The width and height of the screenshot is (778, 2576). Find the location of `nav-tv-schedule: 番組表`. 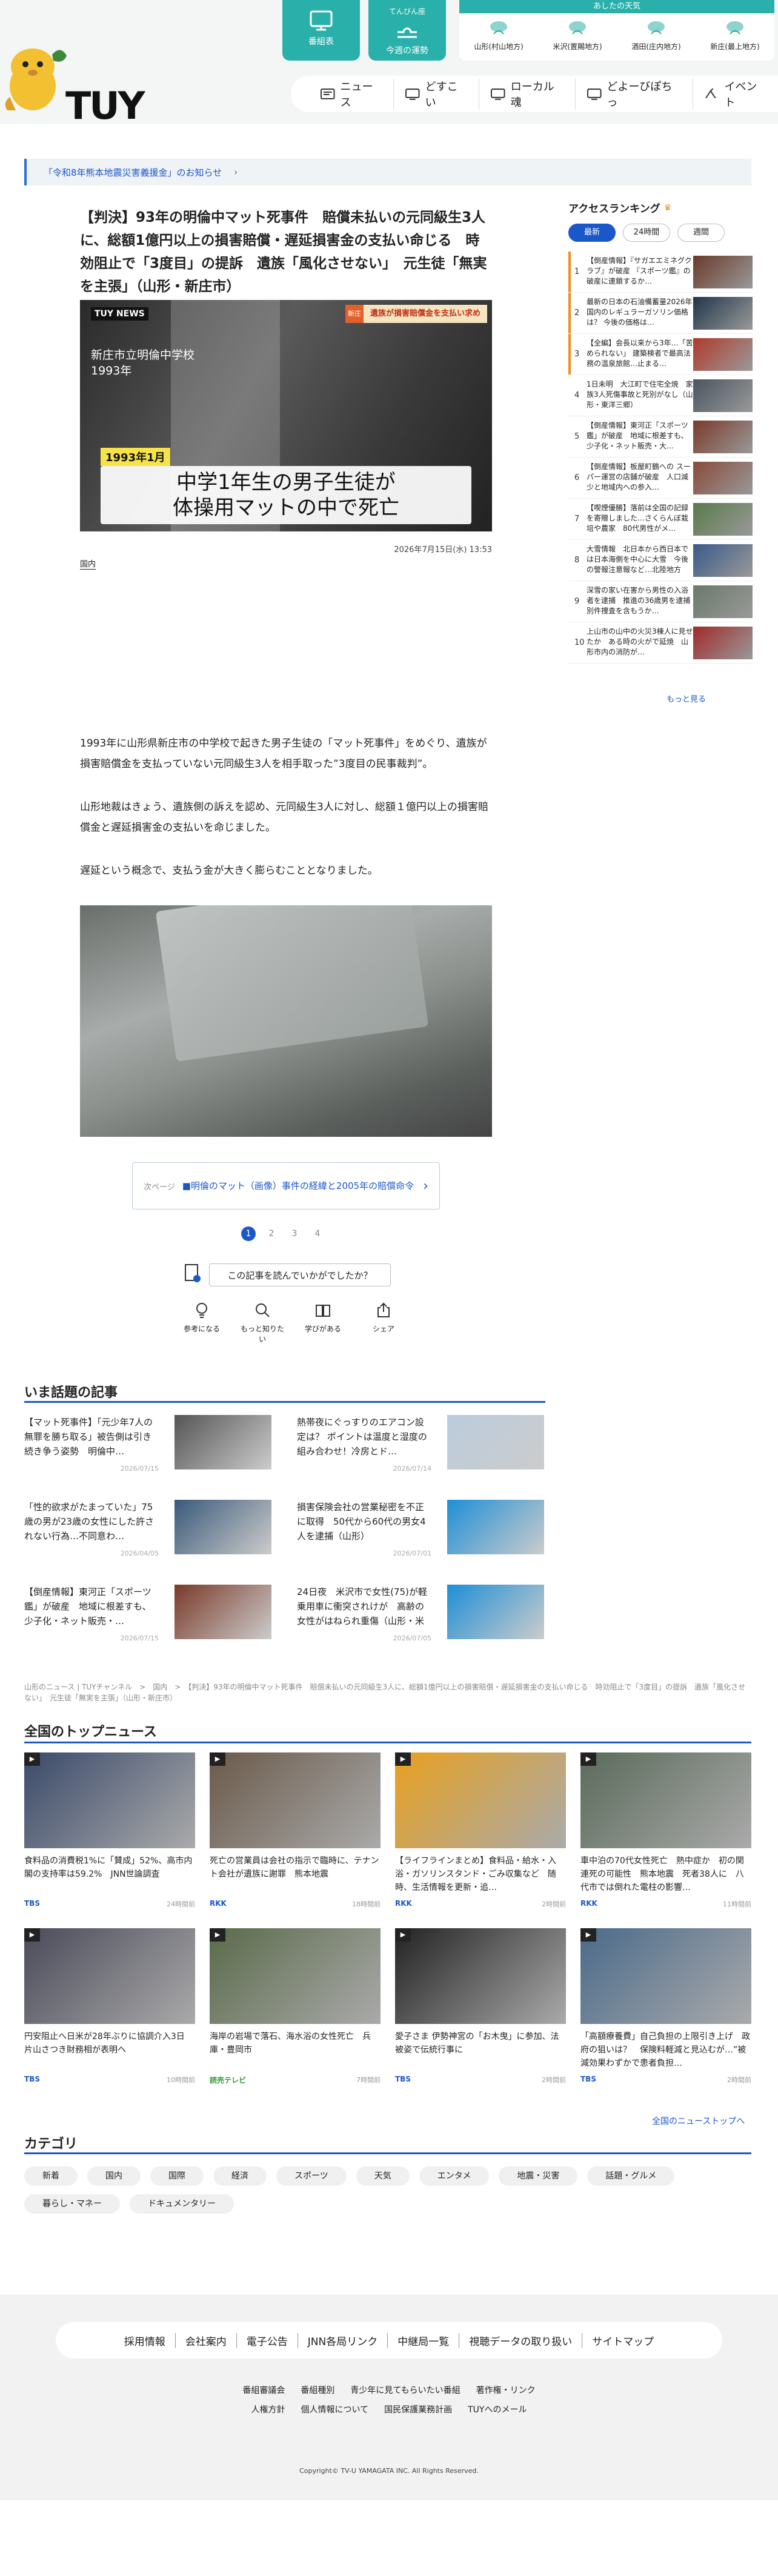

nav-tv-schedule: 番組表 is located at coordinates (321, 30).